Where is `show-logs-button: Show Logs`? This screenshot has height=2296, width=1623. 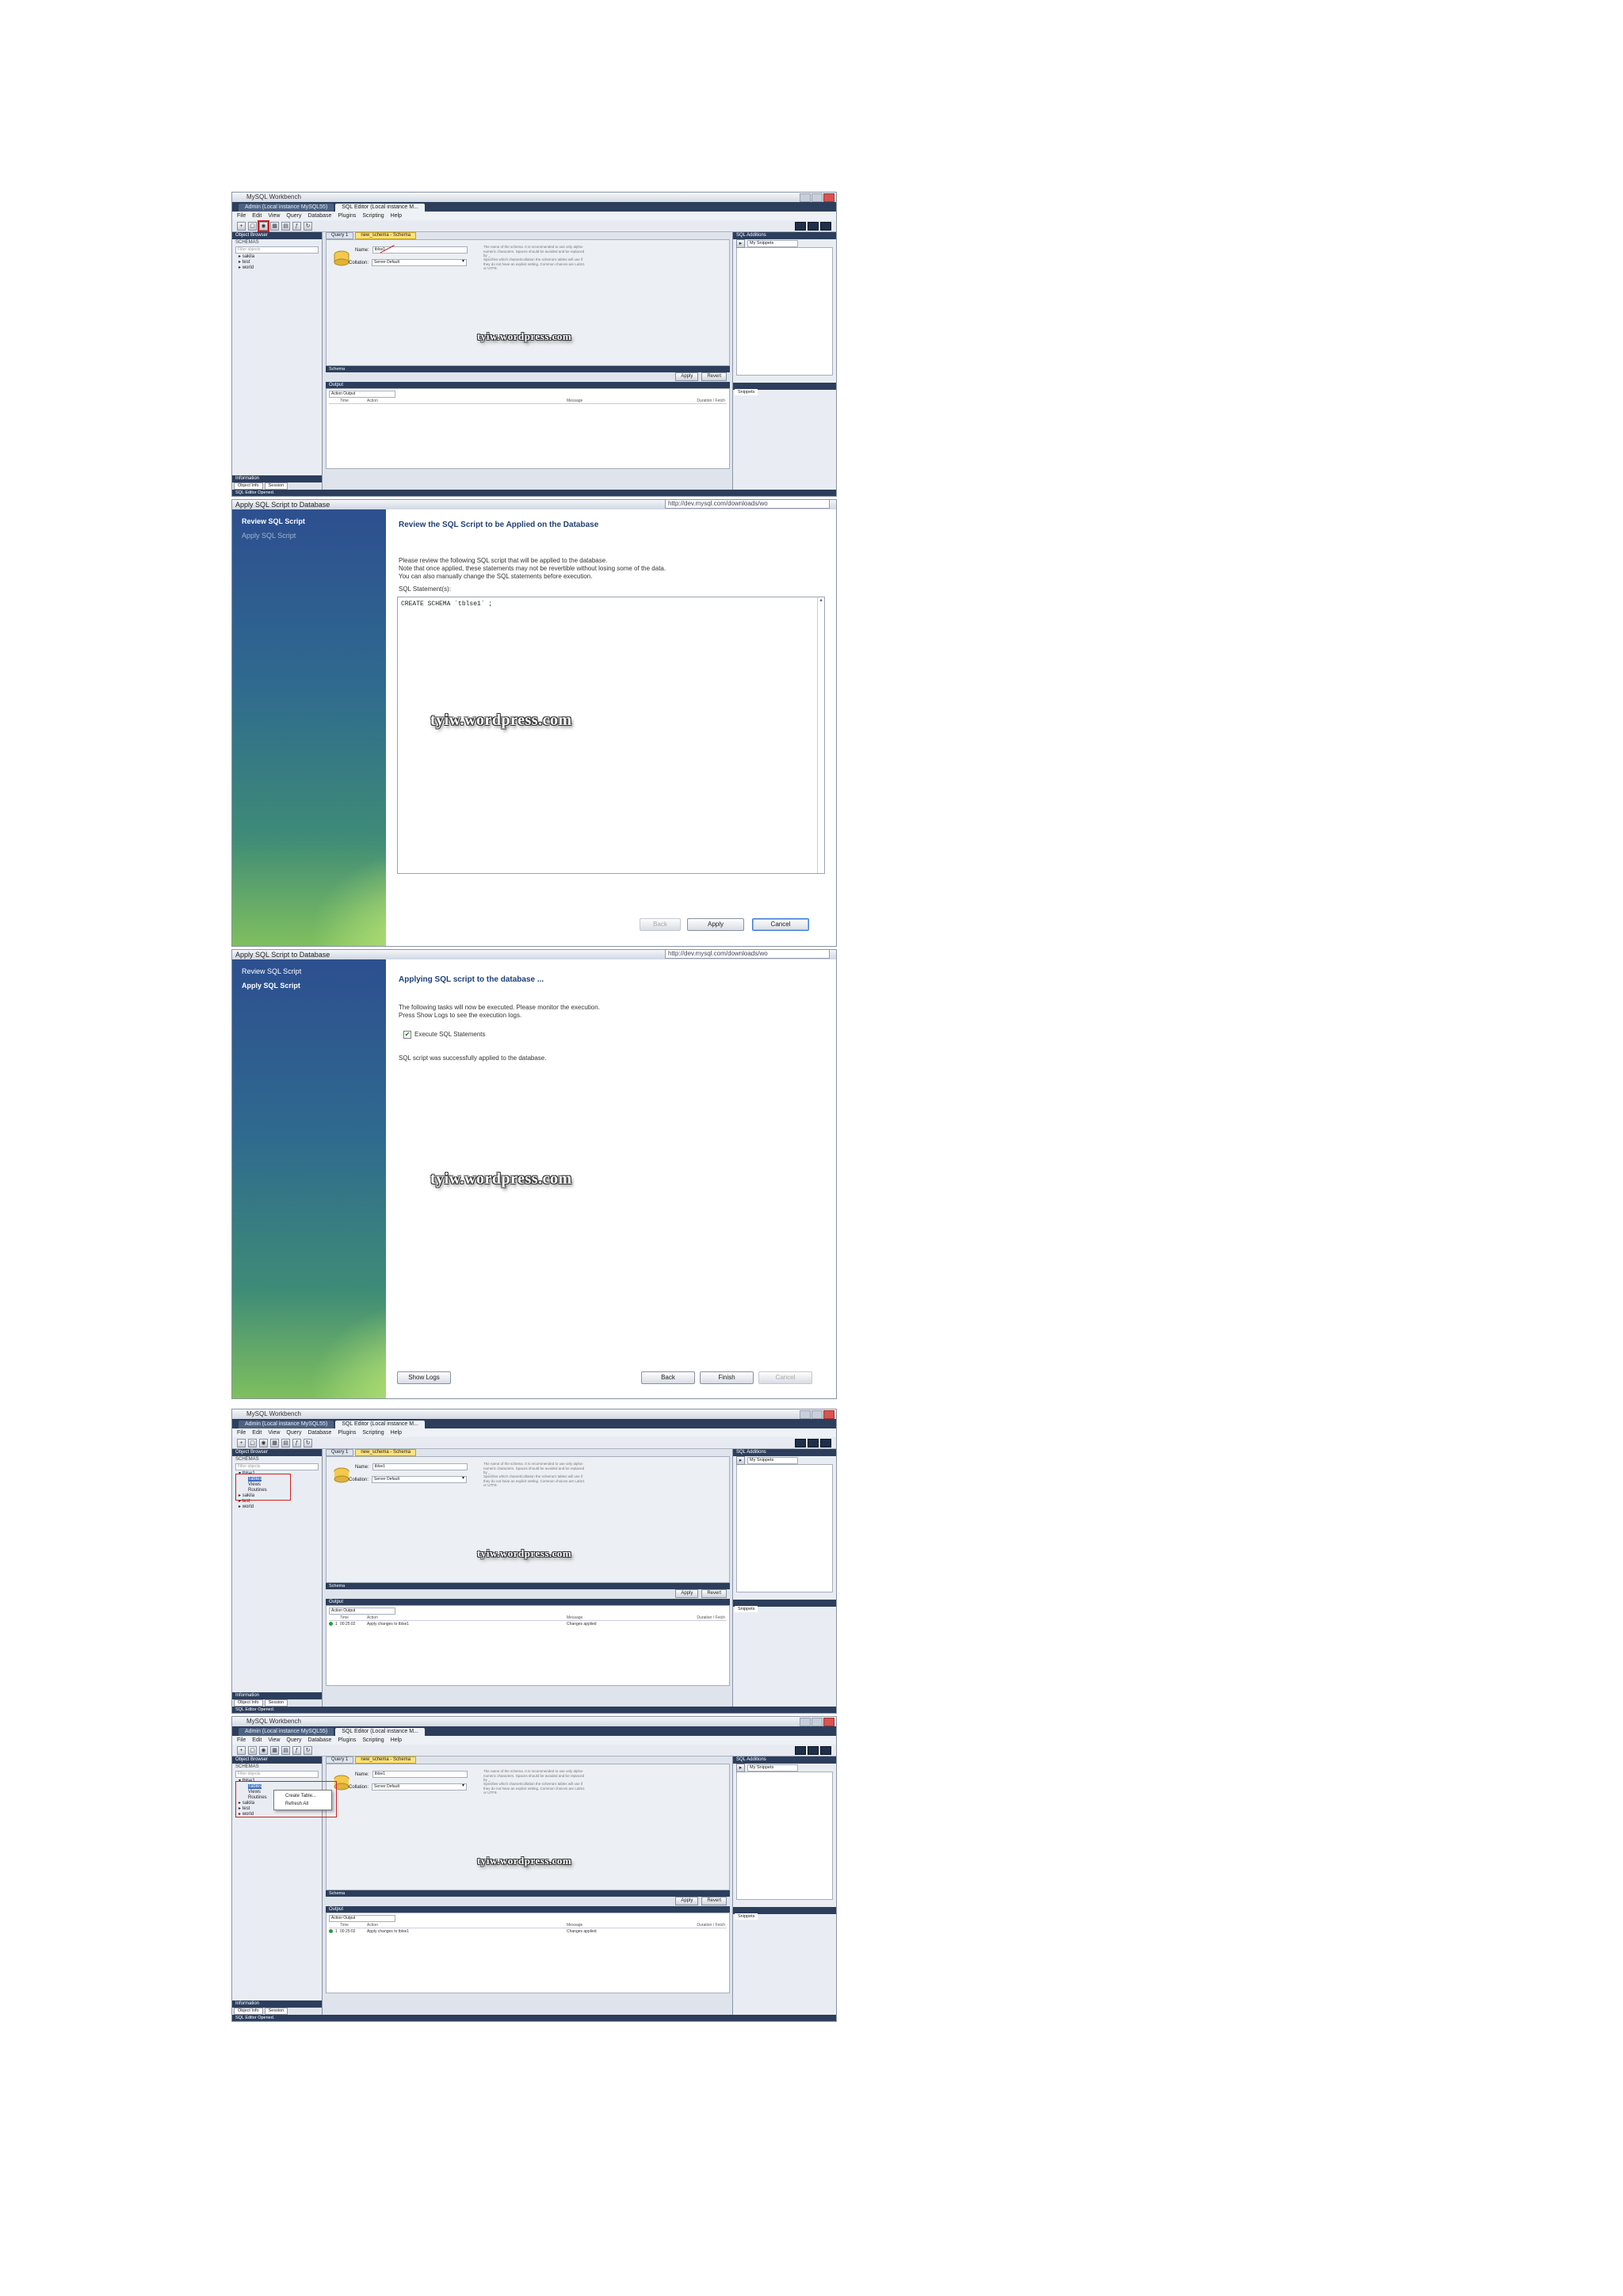
show-logs-button: Show Logs is located at coordinates (424, 1377).